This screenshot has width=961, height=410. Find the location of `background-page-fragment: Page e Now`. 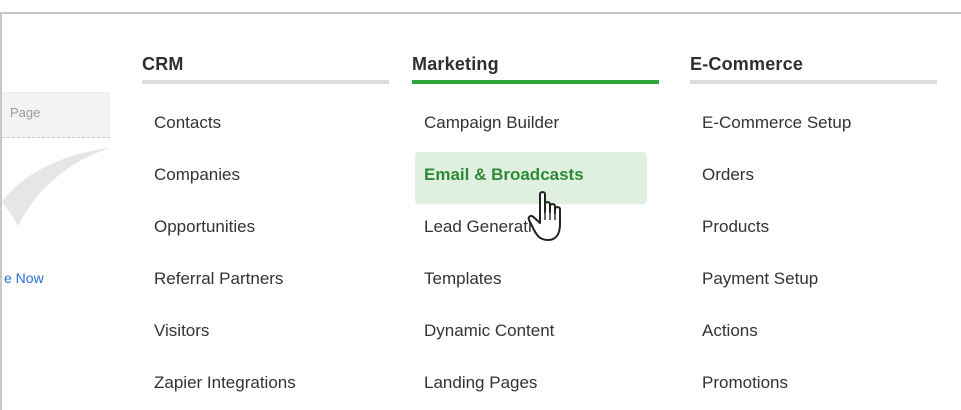

background-page-fragment: Page e Now is located at coordinates (61, 212).